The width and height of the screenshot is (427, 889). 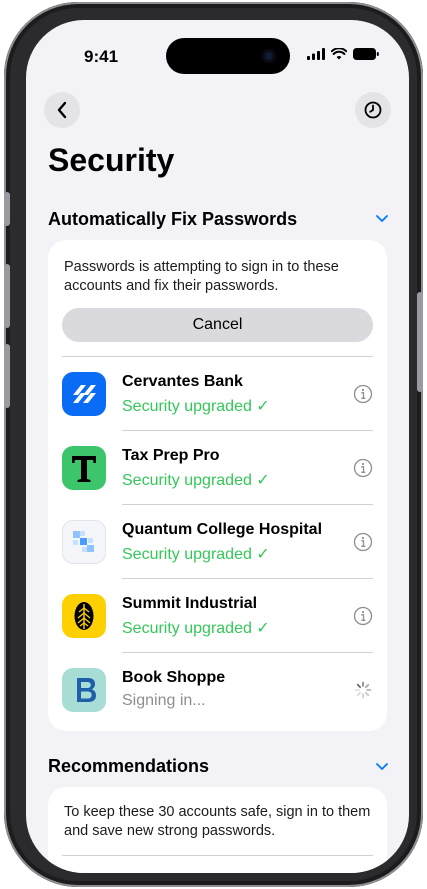 I want to click on quantum-college-hospital-icon, so click(x=84, y=542).